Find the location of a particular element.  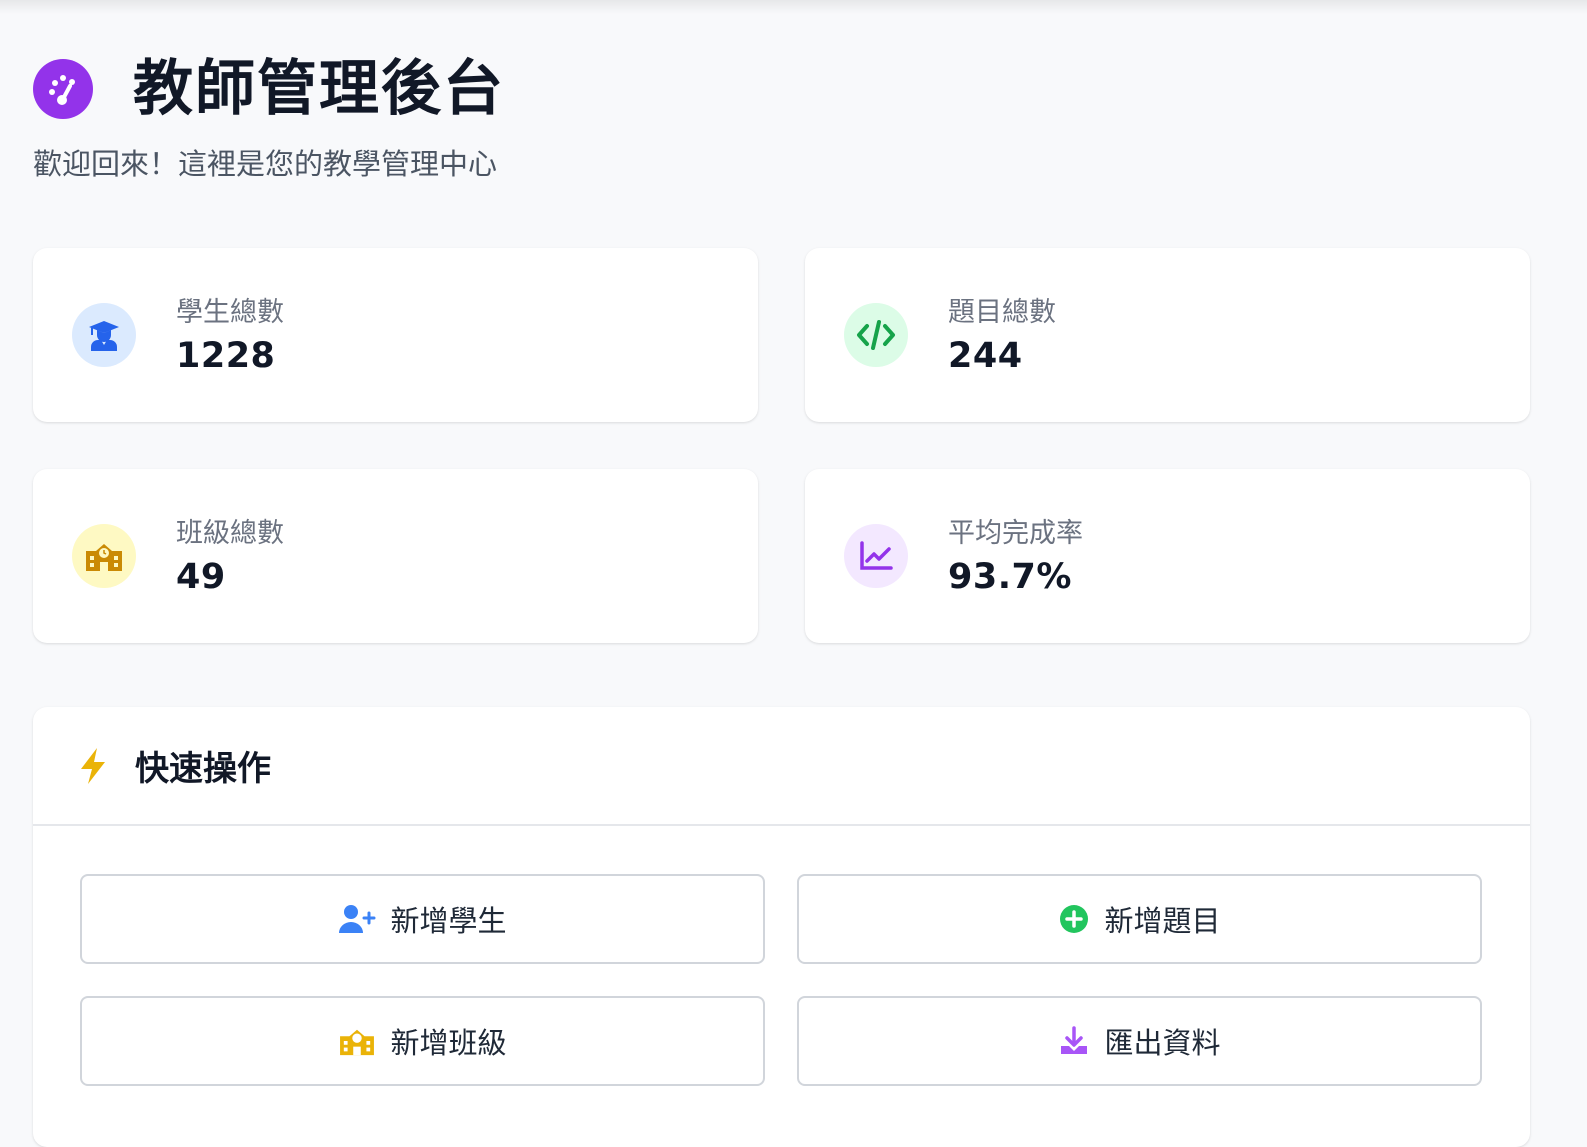

stat-label: 學生總數 is located at coordinates (230, 312).